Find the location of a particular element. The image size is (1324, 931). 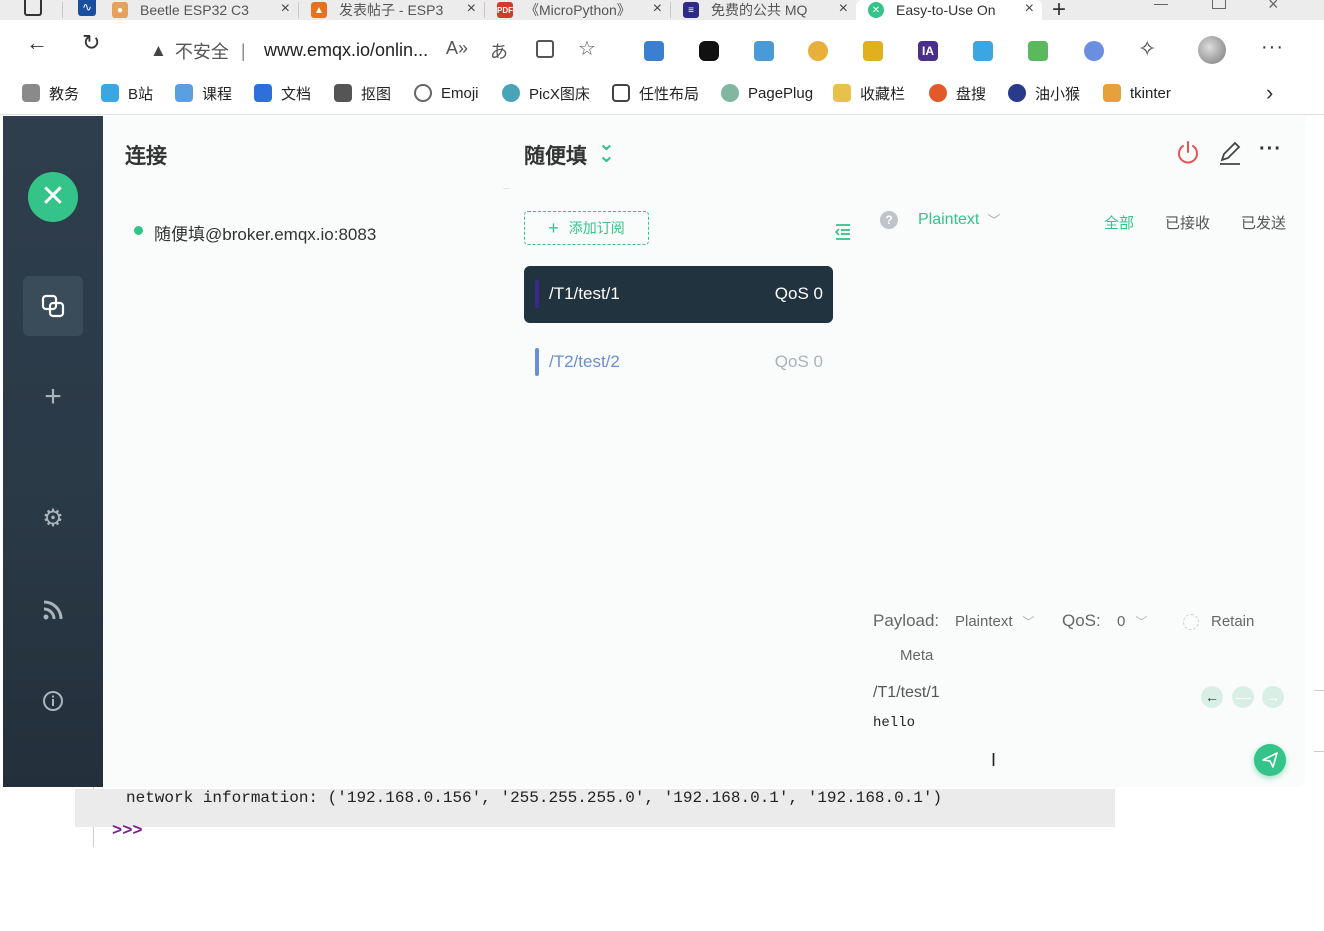

more-menu-icon: ··· is located at coordinates (1272, 47).